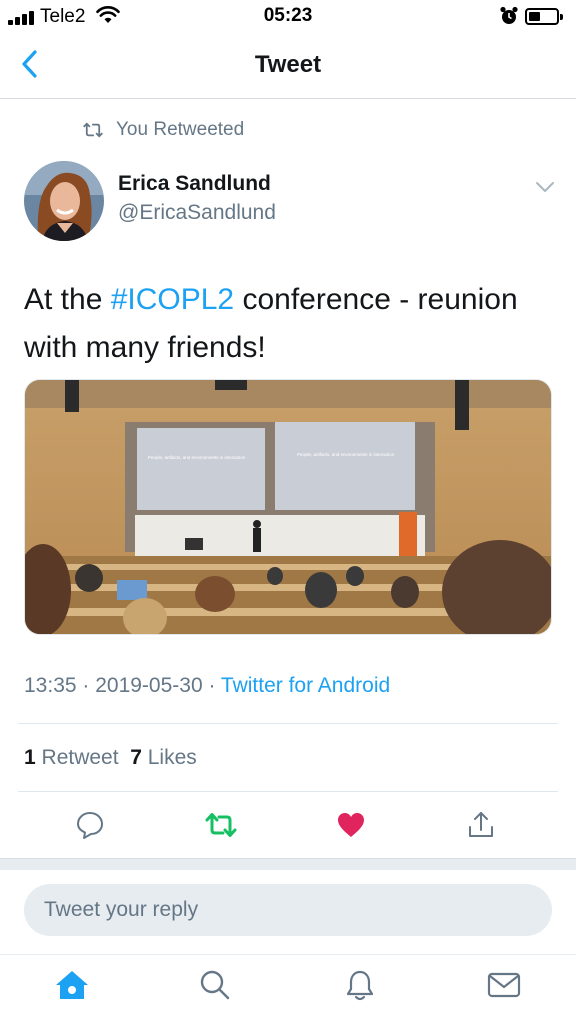 The height and width of the screenshot is (1024, 576). I want to click on bell-icon, so click(360, 985).